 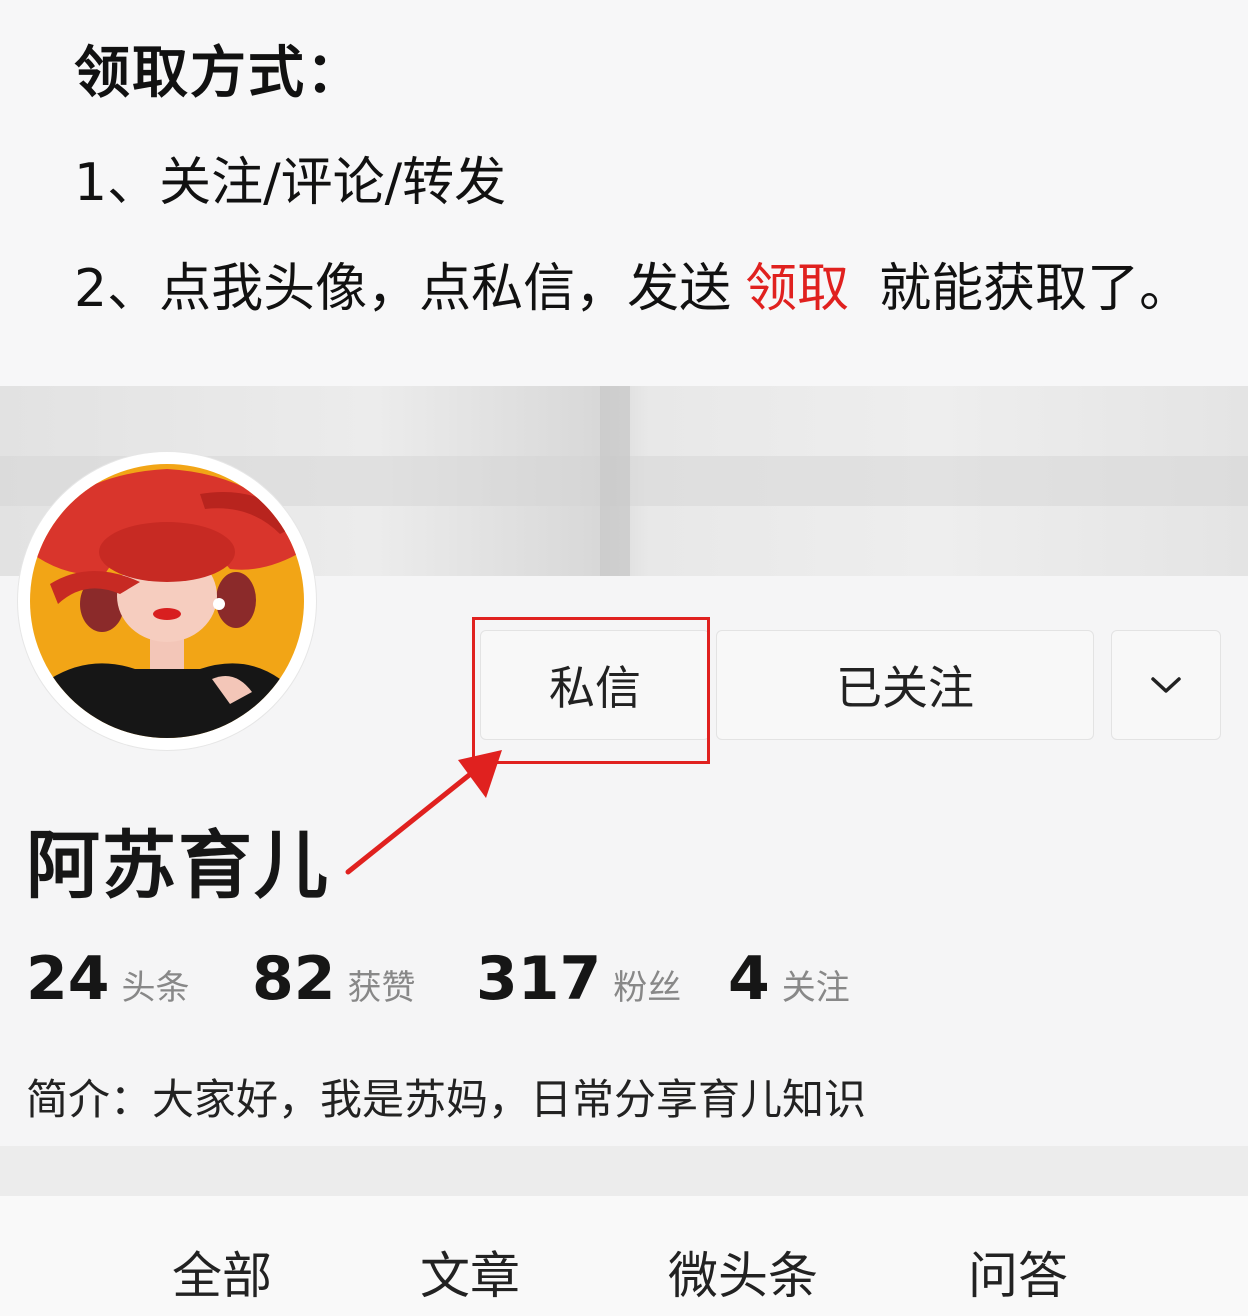 I want to click on following-button: 已关注, so click(x=905, y=685).